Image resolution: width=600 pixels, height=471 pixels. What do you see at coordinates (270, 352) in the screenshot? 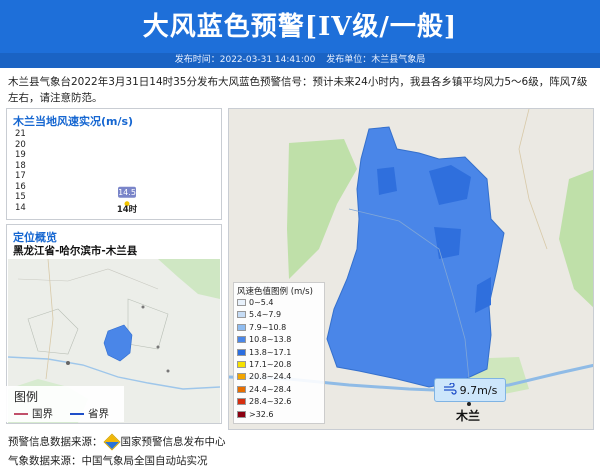
I see `color-legend-label: 13.8~17.1` at bounding box center [270, 352].